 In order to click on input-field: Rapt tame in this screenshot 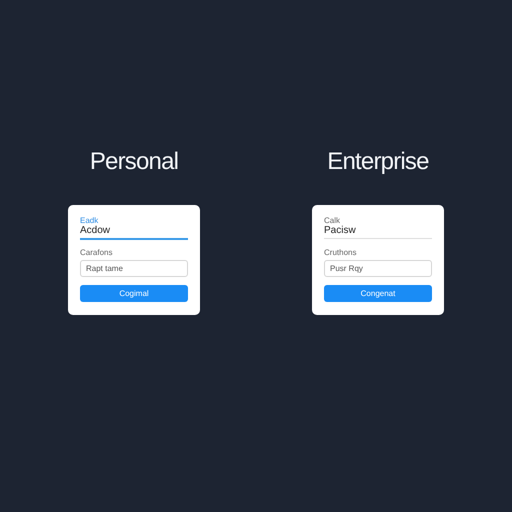, I will do `click(134, 268)`.